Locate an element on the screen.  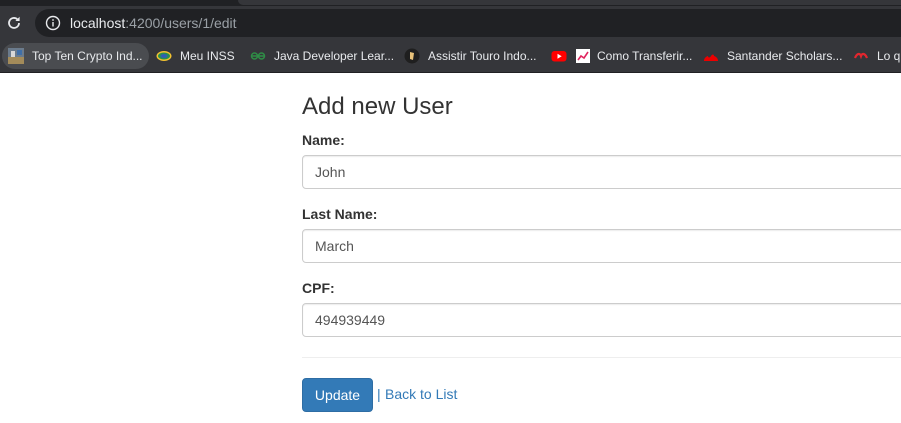
inss-icon is located at coordinates (164, 56).